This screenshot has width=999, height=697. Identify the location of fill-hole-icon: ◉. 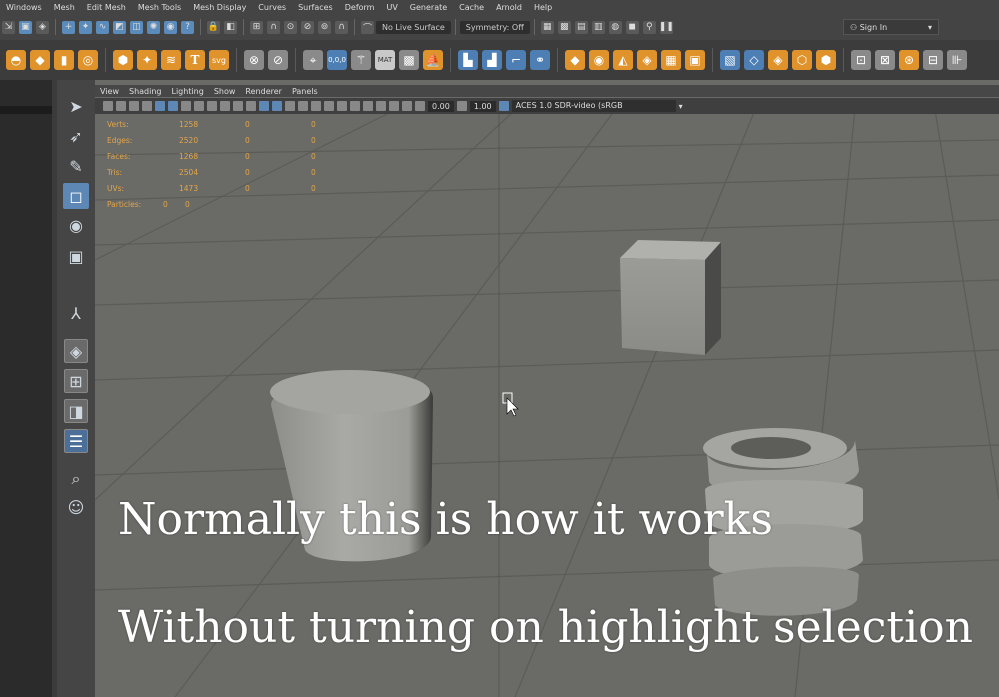
(599, 60).